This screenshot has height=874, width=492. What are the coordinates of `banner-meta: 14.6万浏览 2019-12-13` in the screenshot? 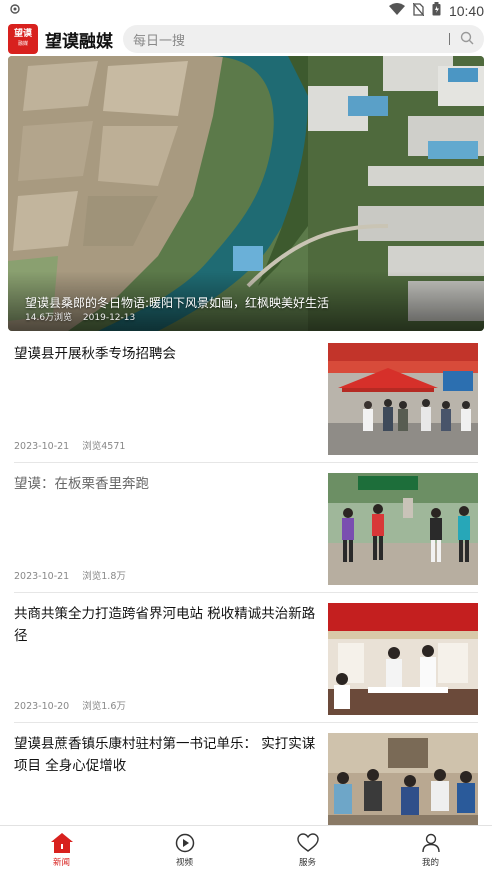 It's located at (84, 316).